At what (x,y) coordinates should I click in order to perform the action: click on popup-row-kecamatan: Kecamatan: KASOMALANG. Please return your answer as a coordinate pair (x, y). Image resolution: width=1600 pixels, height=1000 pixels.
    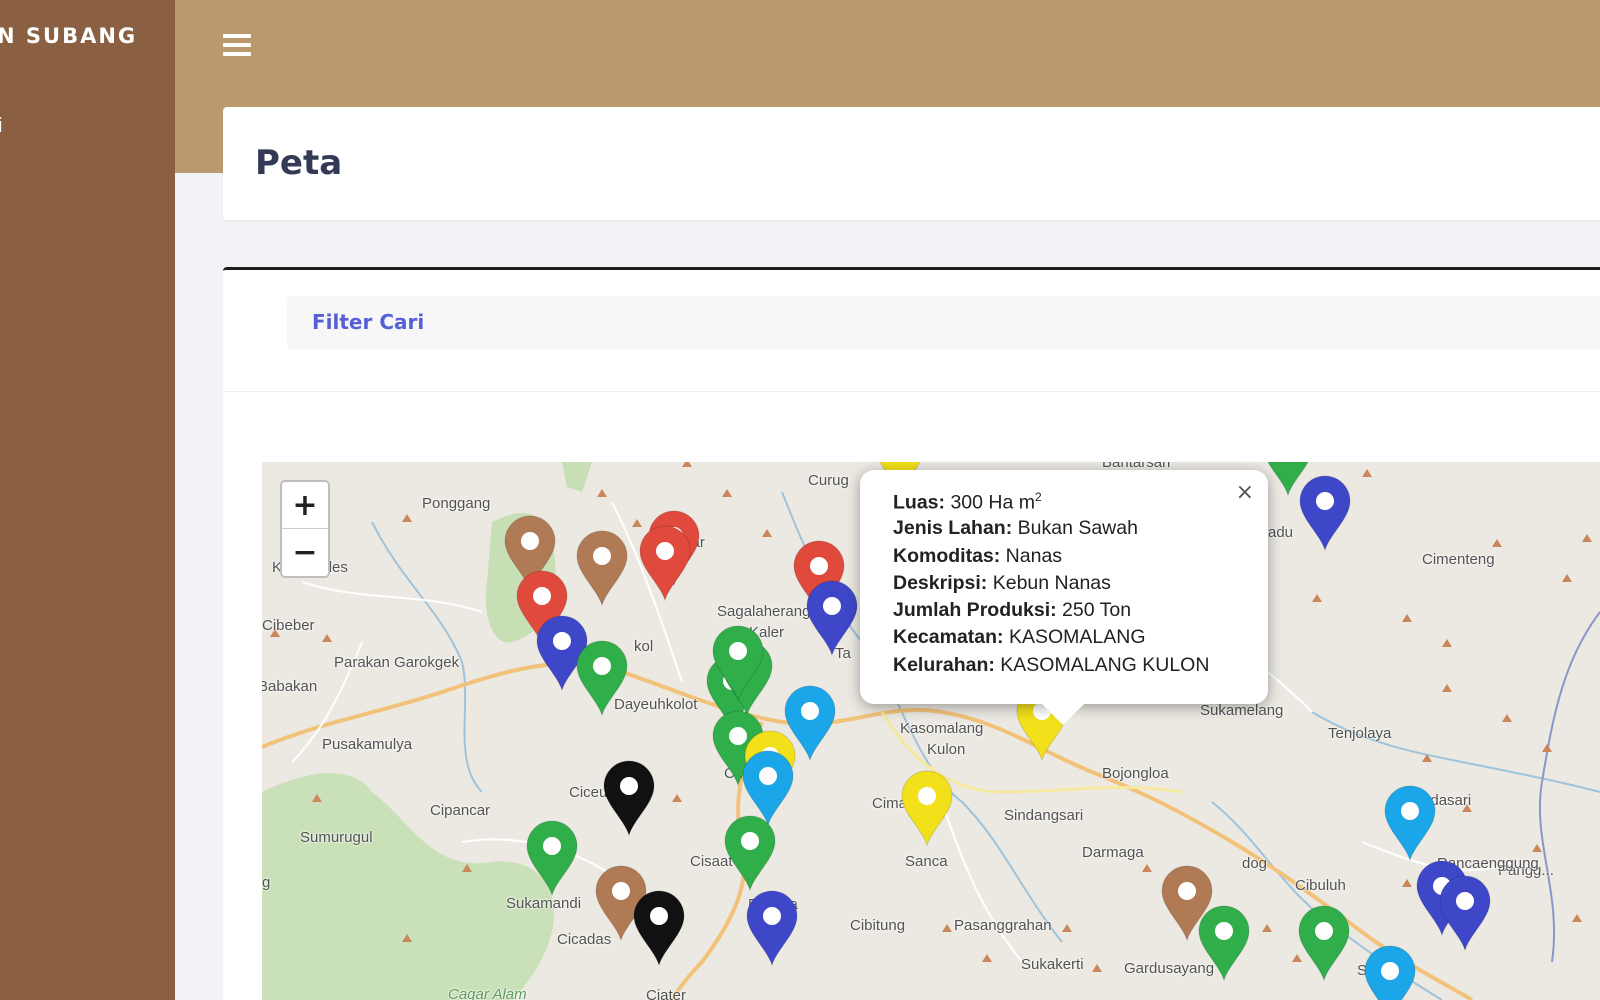
    Looking at the image, I should click on (1070, 639).